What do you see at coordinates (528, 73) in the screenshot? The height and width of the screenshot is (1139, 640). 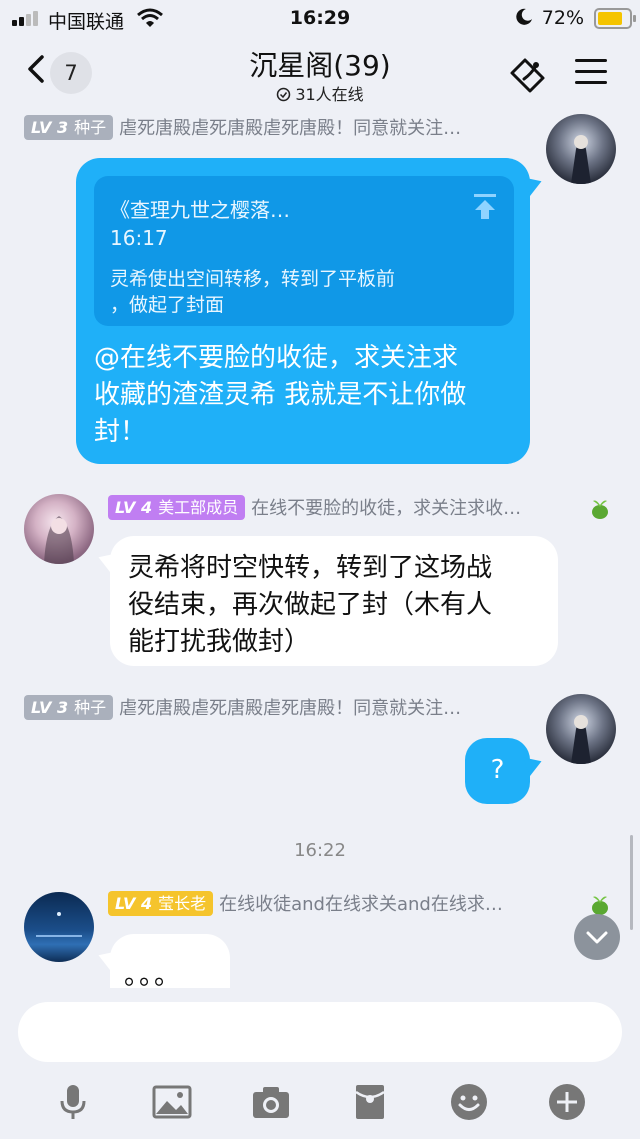 I see `call-icon` at bounding box center [528, 73].